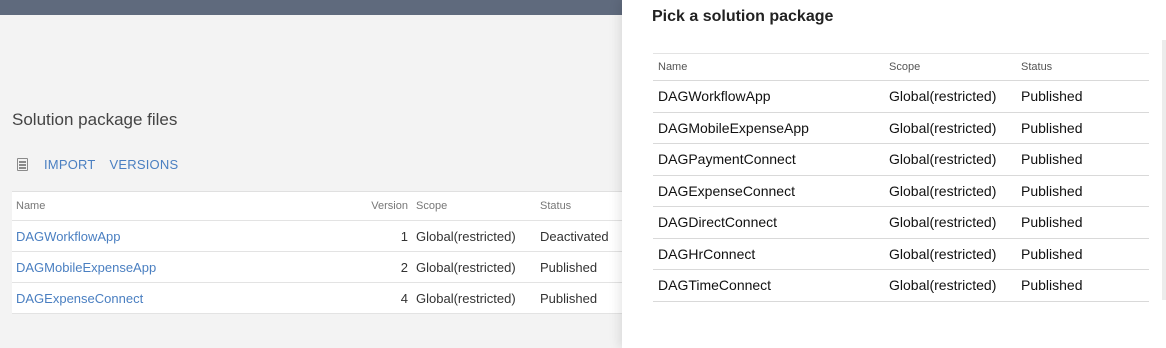 This screenshot has width=1166, height=348. Describe the element at coordinates (718, 222) in the screenshot. I see `package-name: DAGDirectConnect` at that location.